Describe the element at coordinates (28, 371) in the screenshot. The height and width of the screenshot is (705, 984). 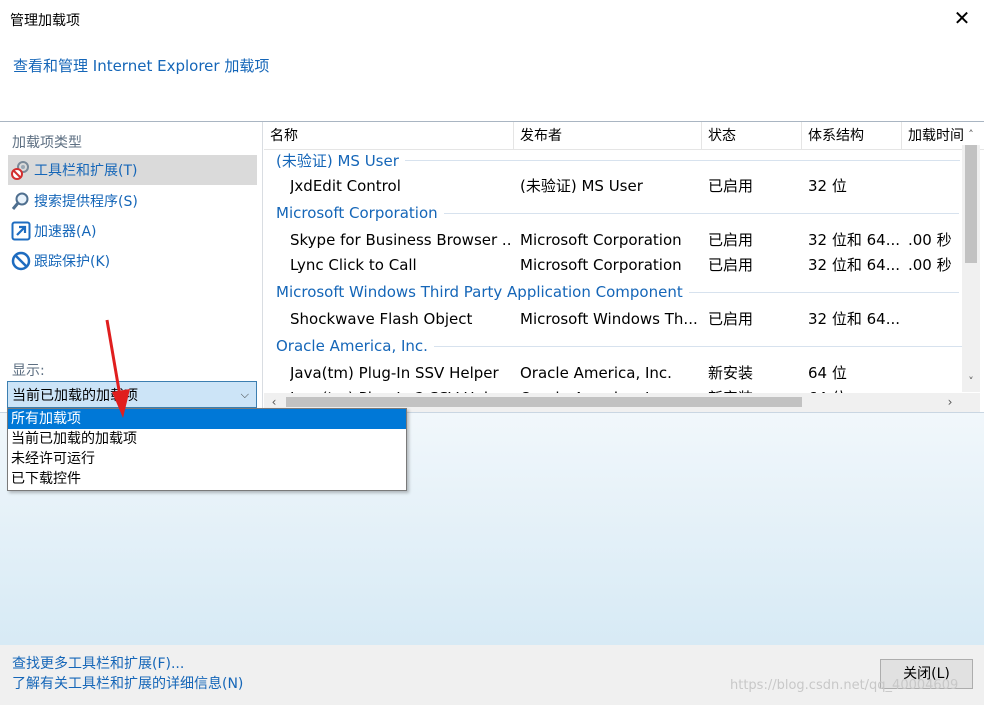
I see `show-label: 显示:` at that location.